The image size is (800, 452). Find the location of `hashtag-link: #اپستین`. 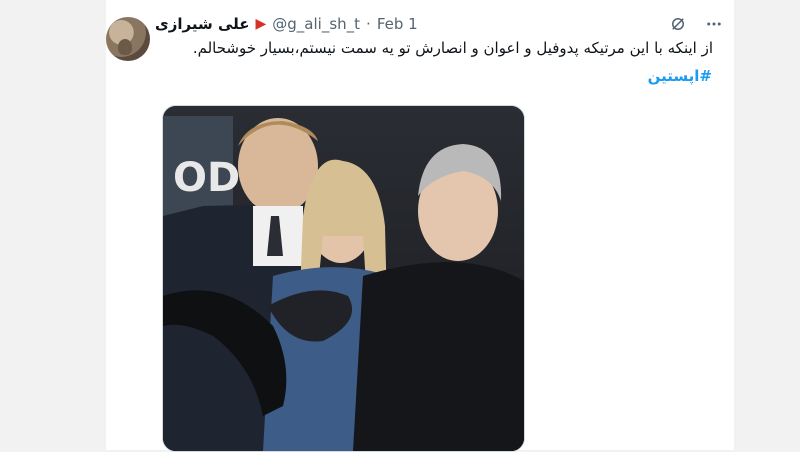

hashtag-link: #اپستین is located at coordinates (680, 76).